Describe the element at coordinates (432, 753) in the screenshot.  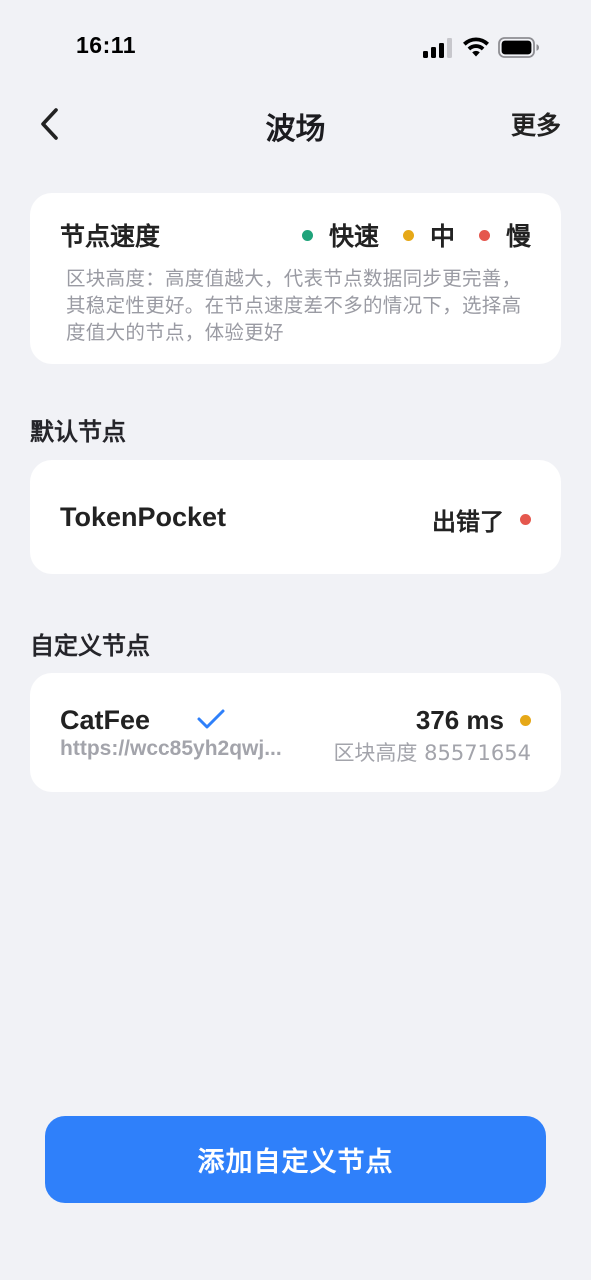
I see `custom-node-block-height: 区块高度 85571654` at that location.